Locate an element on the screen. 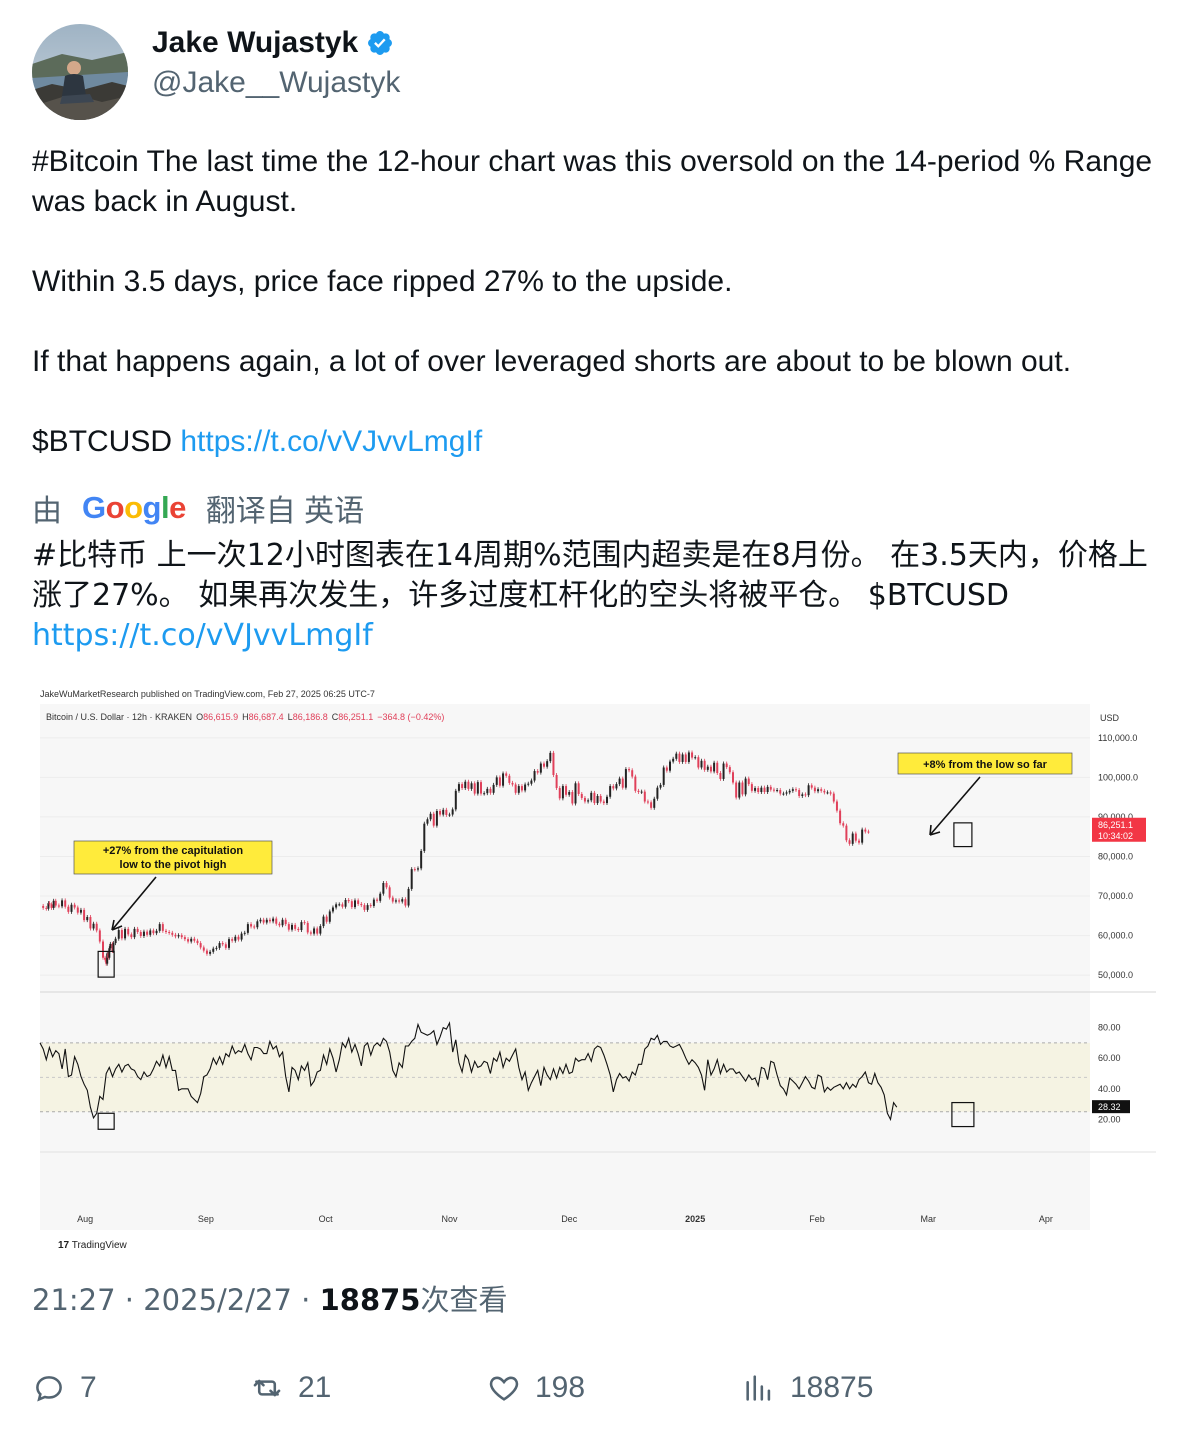  translated-link: https://t.co/vVJvvLmgIf is located at coordinates (202, 635).